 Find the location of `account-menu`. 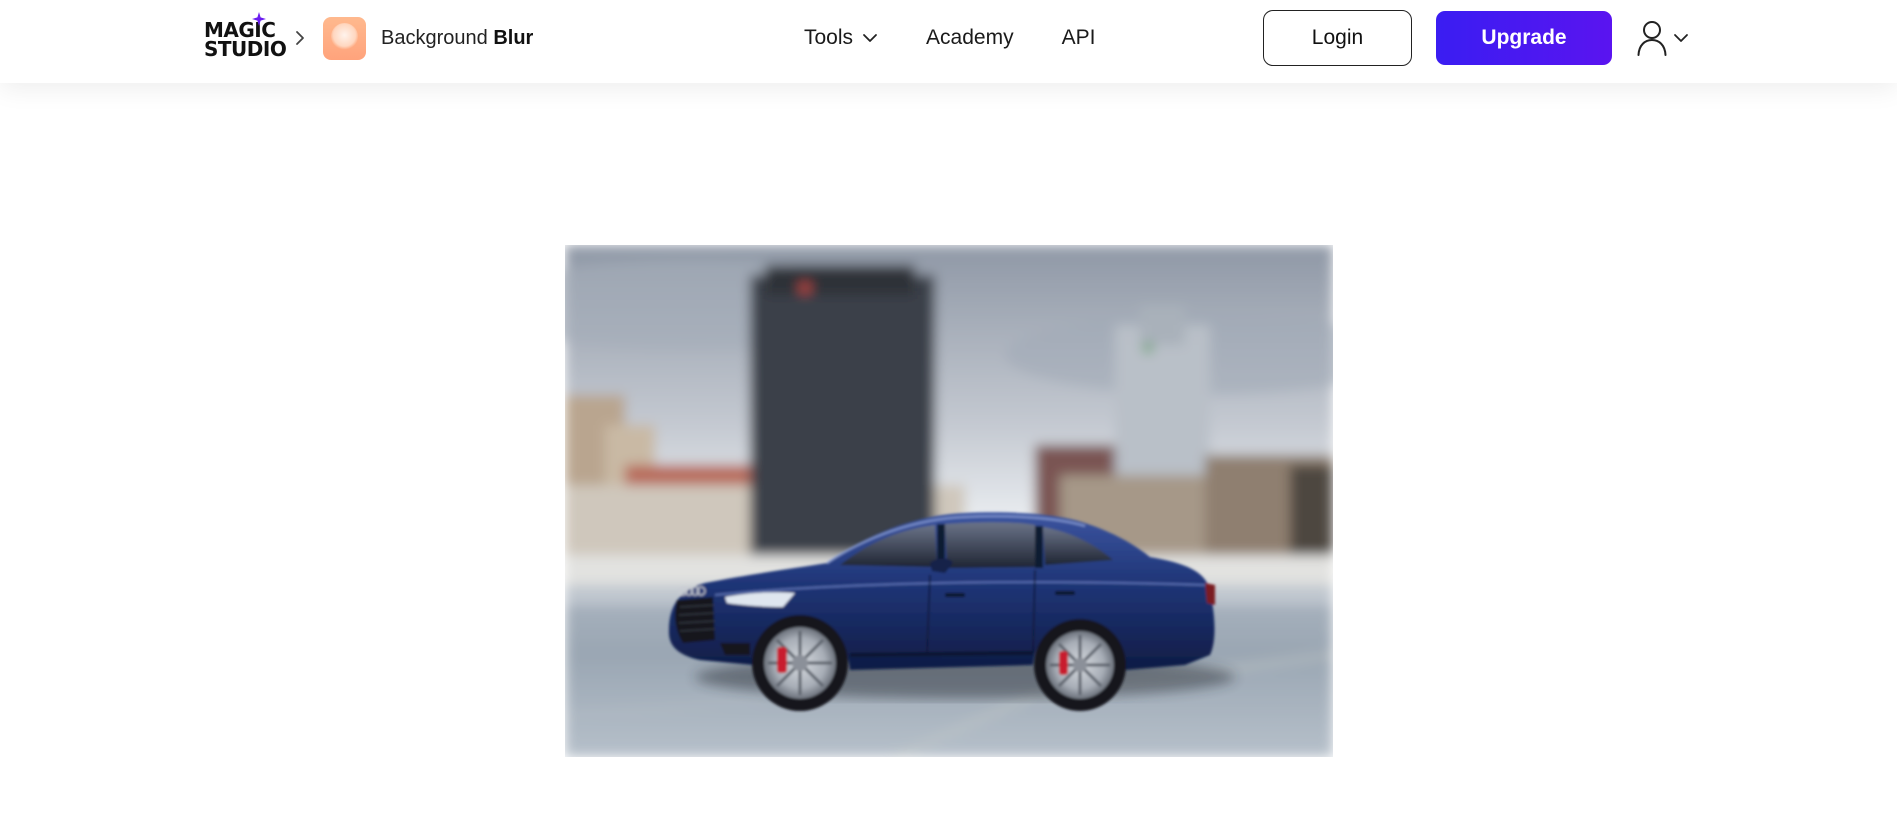

account-menu is located at coordinates (1663, 38).